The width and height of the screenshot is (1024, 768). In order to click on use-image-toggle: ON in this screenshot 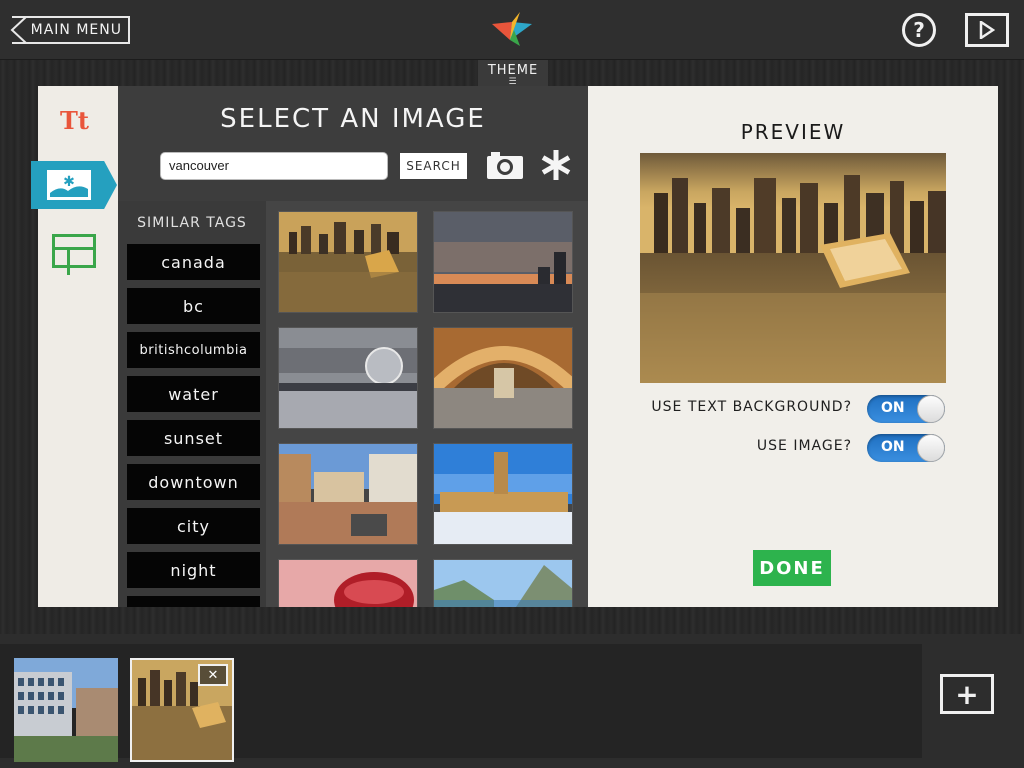, I will do `click(906, 448)`.